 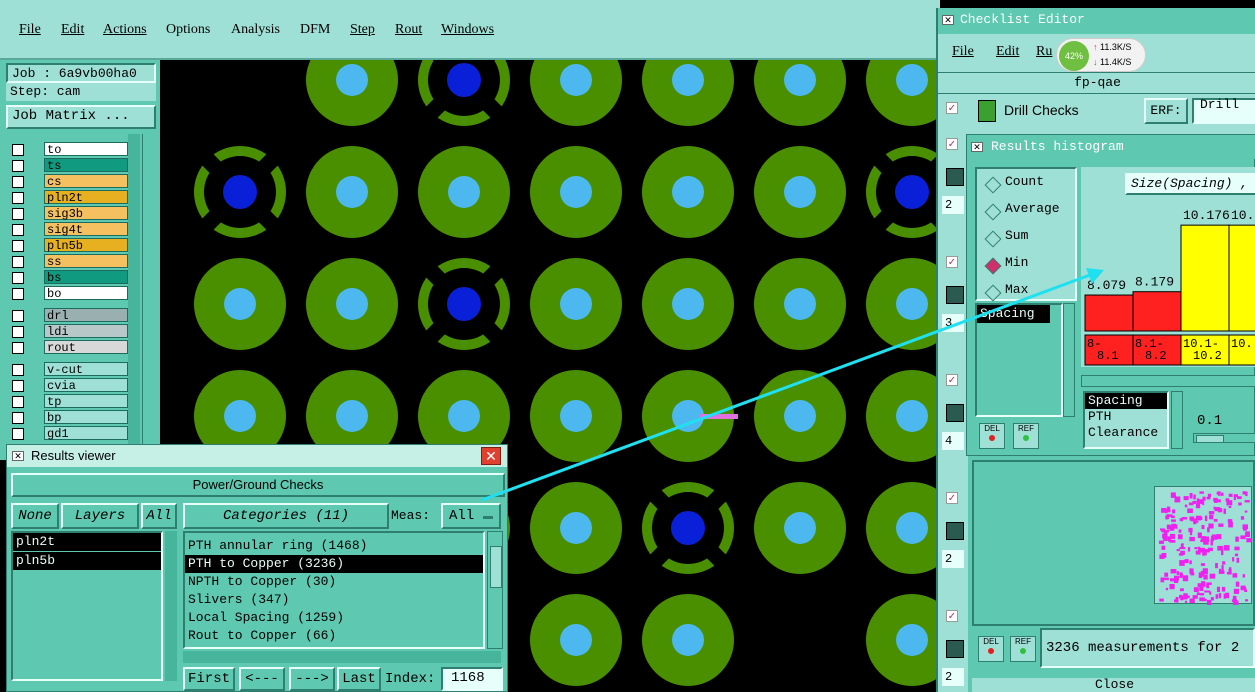 What do you see at coordinates (1126, 417) in the screenshot?
I see `meas-item-pth: PTH` at bounding box center [1126, 417].